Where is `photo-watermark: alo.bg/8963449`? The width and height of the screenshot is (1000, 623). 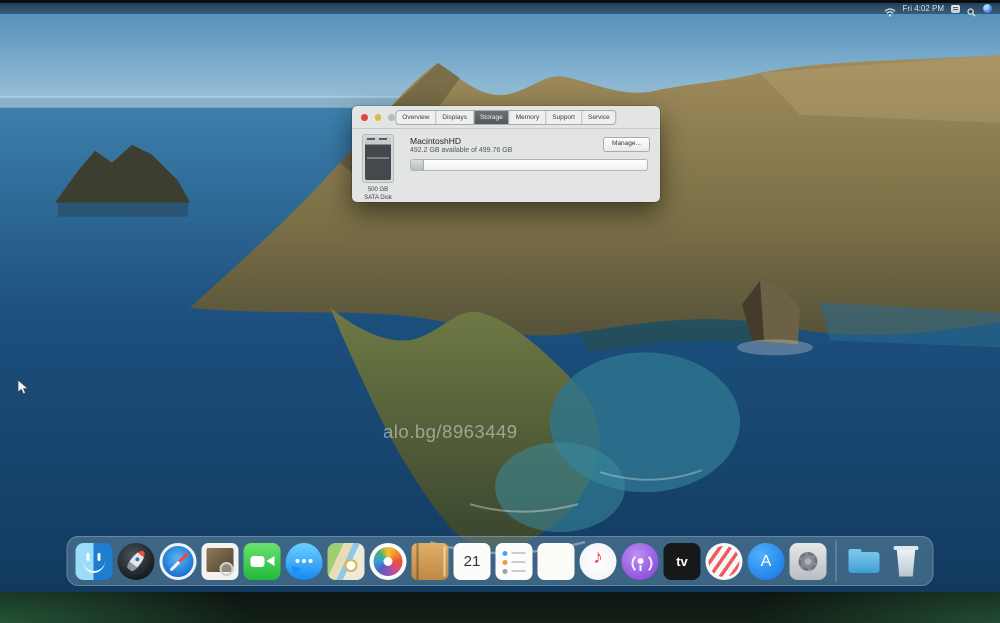 photo-watermark: alo.bg/8963449 is located at coordinates (450, 431).